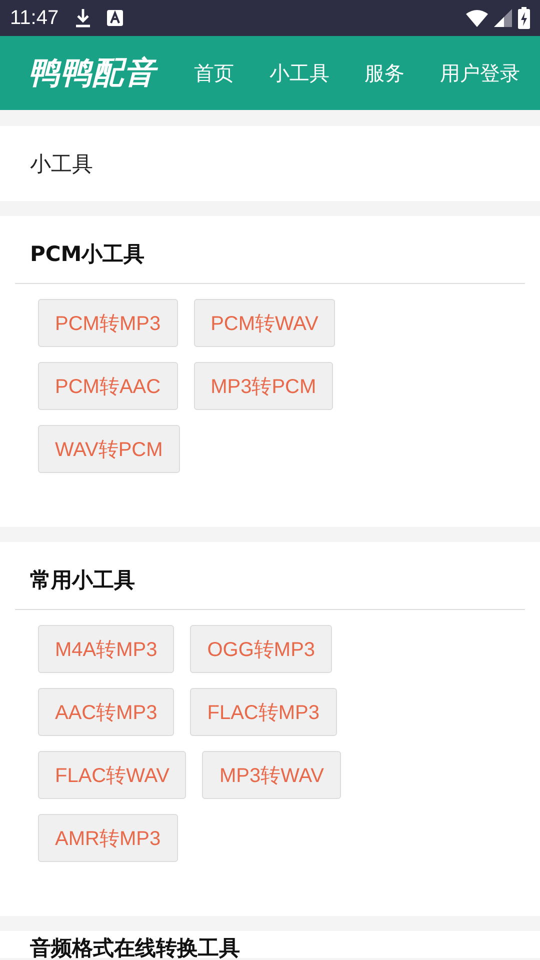 Image resolution: width=540 pixels, height=960 pixels. What do you see at coordinates (270, 250) in the screenshot?
I see `section-title: PCM小工具` at bounding box center [270, 250].